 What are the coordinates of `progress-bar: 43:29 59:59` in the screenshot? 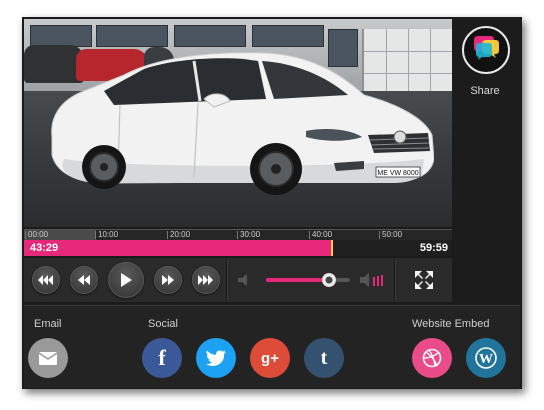 It's located at (238, 248).